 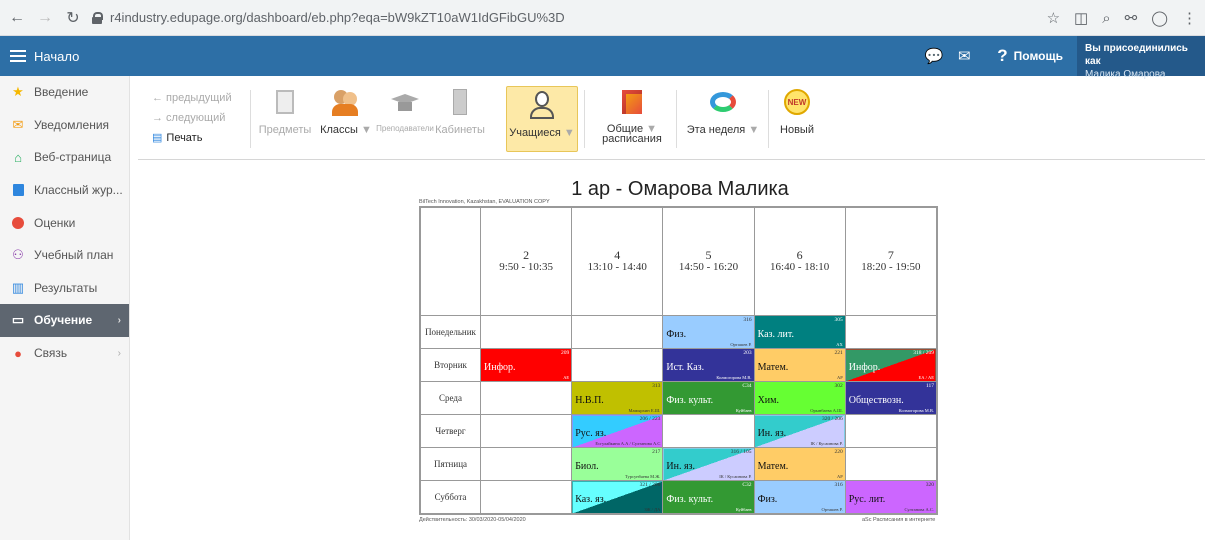 What do you see at coordinates (926, 377) in the screenshot?
I see `lesson-teacher: ЕА / АЕ` at bounding box center [926, 377].